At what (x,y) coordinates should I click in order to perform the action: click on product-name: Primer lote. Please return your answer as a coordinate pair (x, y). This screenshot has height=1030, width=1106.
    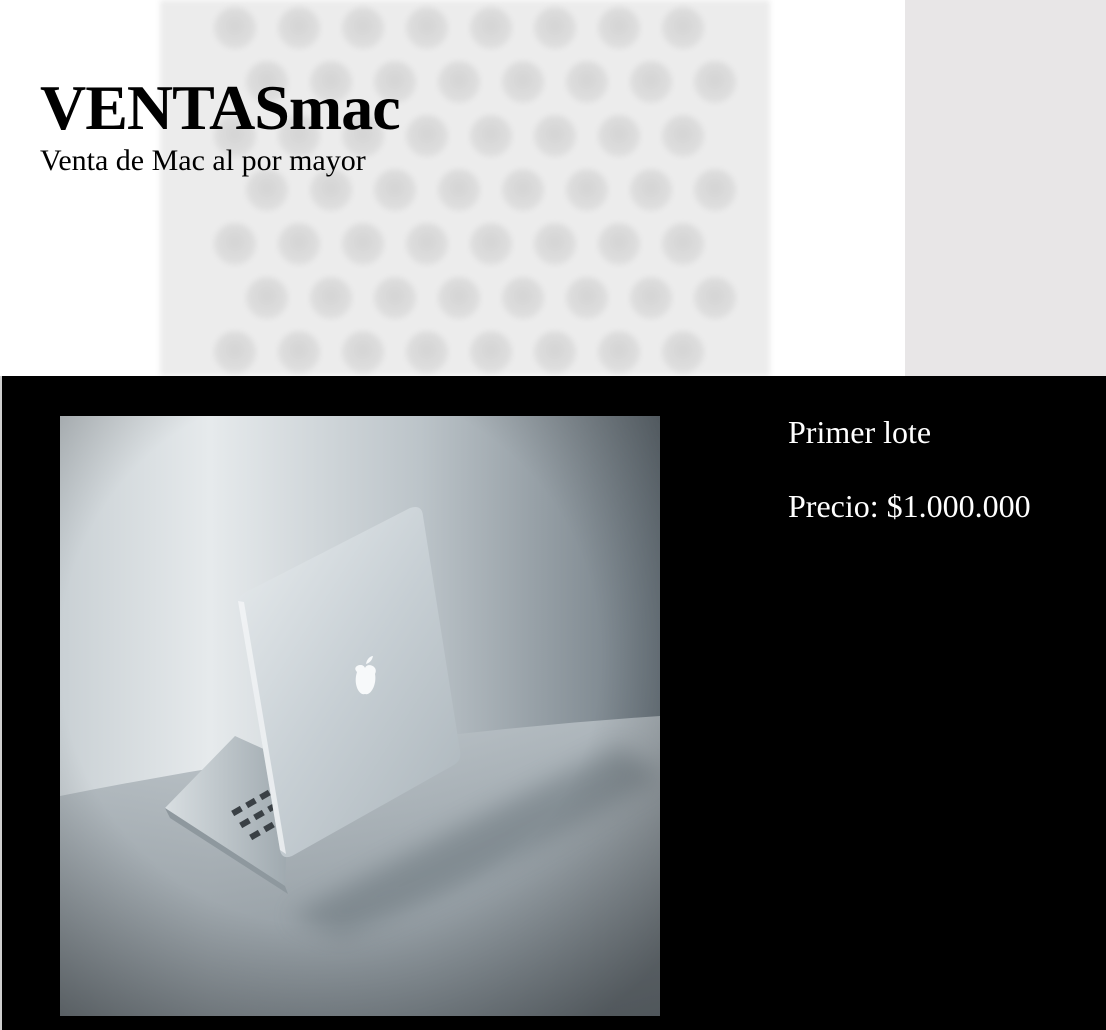
    Looking at the image, I should click on (860, 432).